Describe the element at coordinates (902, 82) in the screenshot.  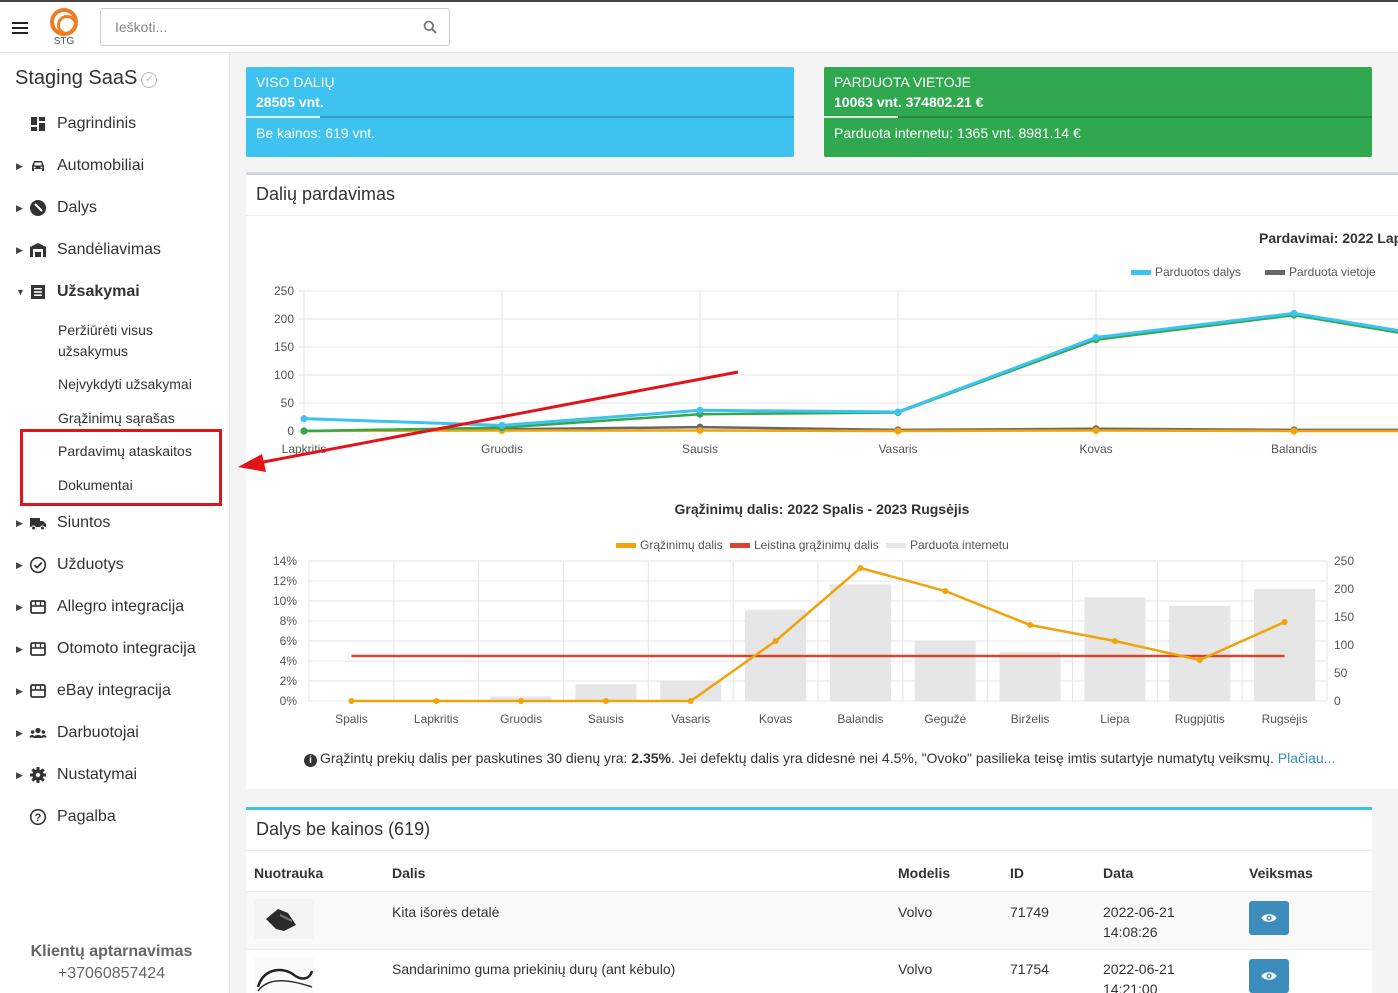
I see `stat-title: PARDUOTA VIETOJE` at that location.